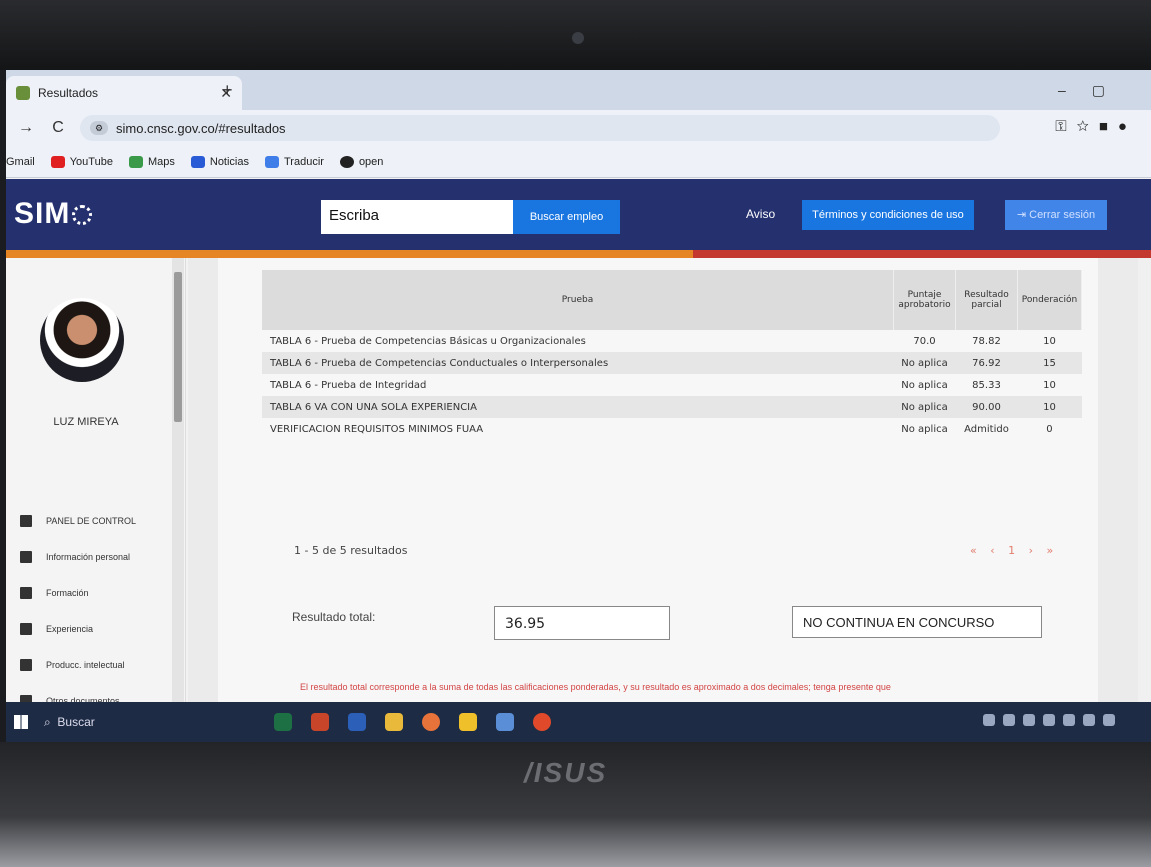  What do you see at coordinates (334, 617) in the screenshot?
I see `total-label: Resultado total:` at bounding box center [334, 617].